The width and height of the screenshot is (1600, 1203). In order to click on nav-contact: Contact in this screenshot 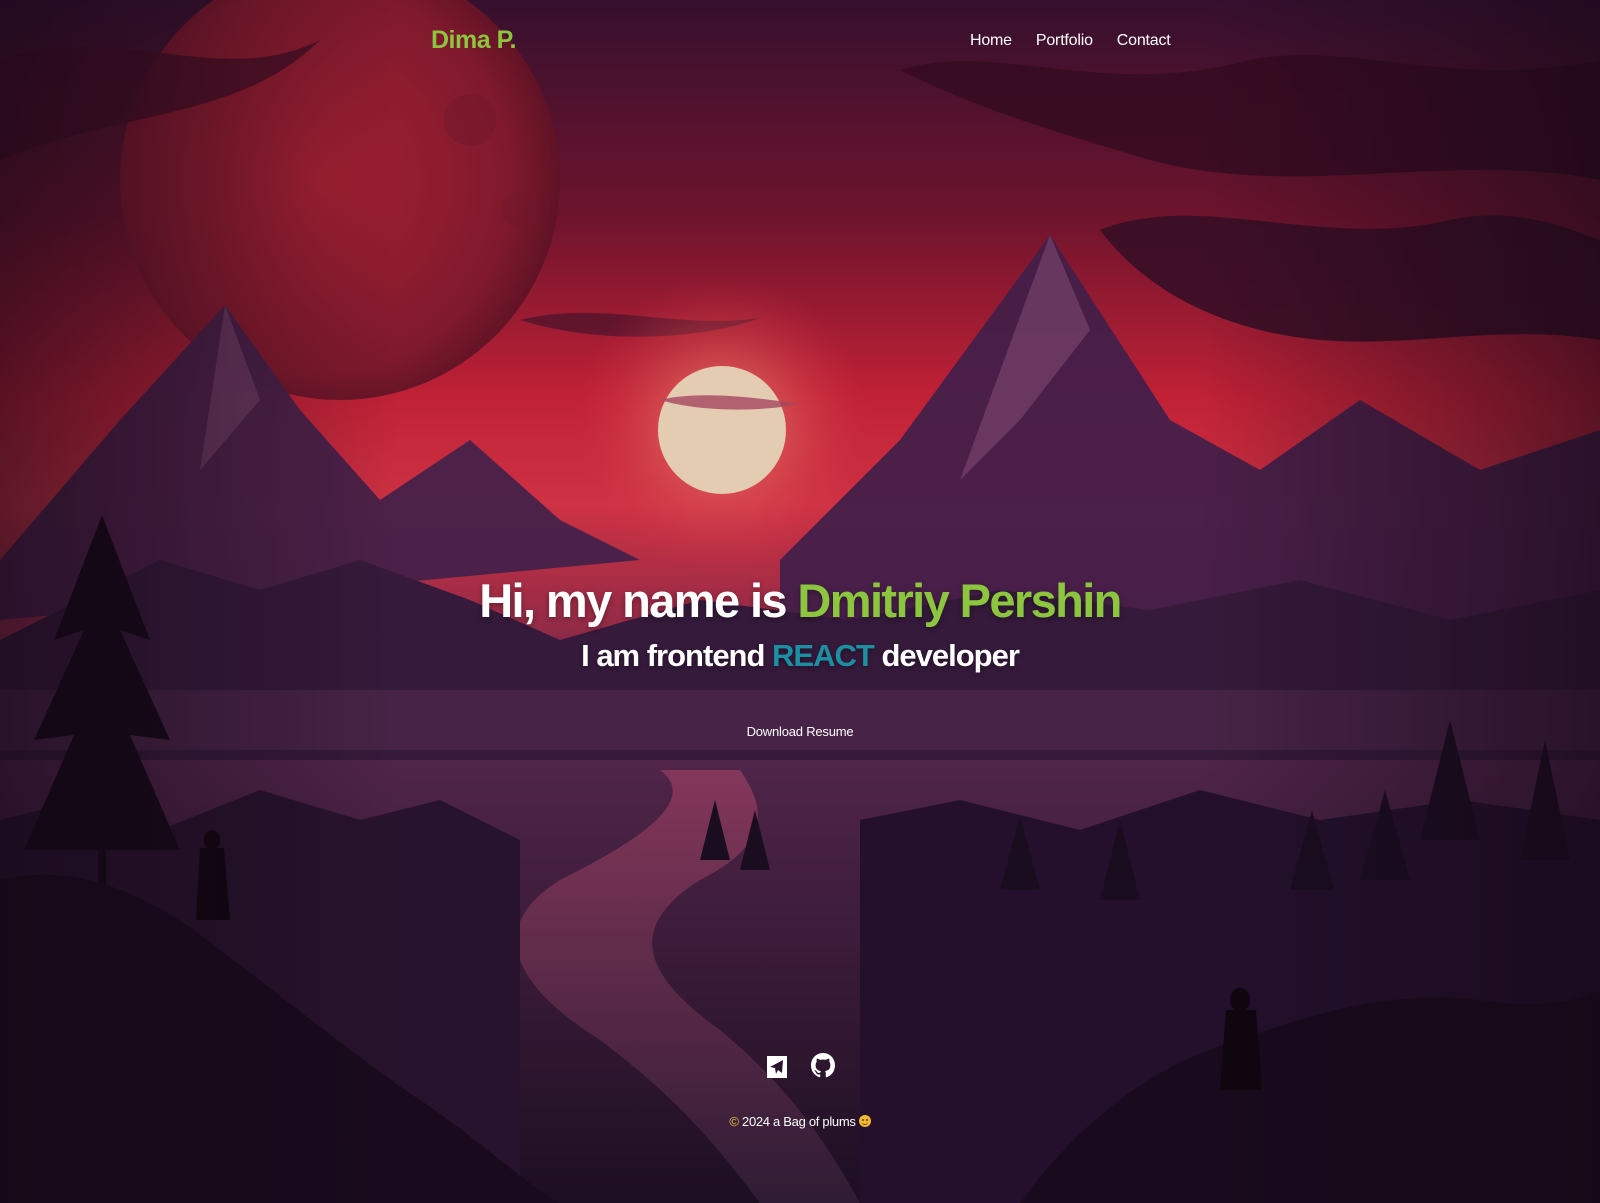, I will do `click(1144, 41)`.